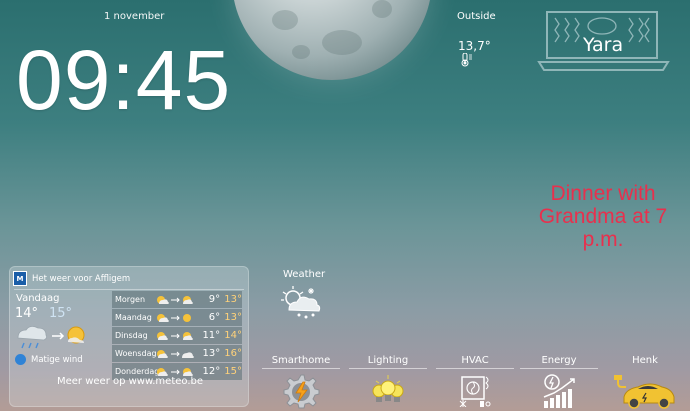 The height and width of the screenshot is (411, 690). I want to click on user-name: Yara, so click(603, 45).